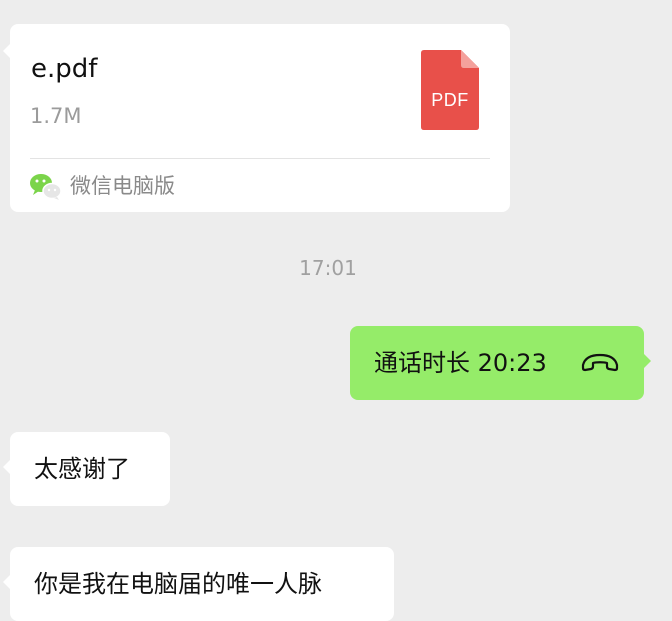 This screenshot has height=621, width=672. What do you see at coordinates (260, 158) in the screenshot?
I see `card-divider` at bounding box center [260, 158].